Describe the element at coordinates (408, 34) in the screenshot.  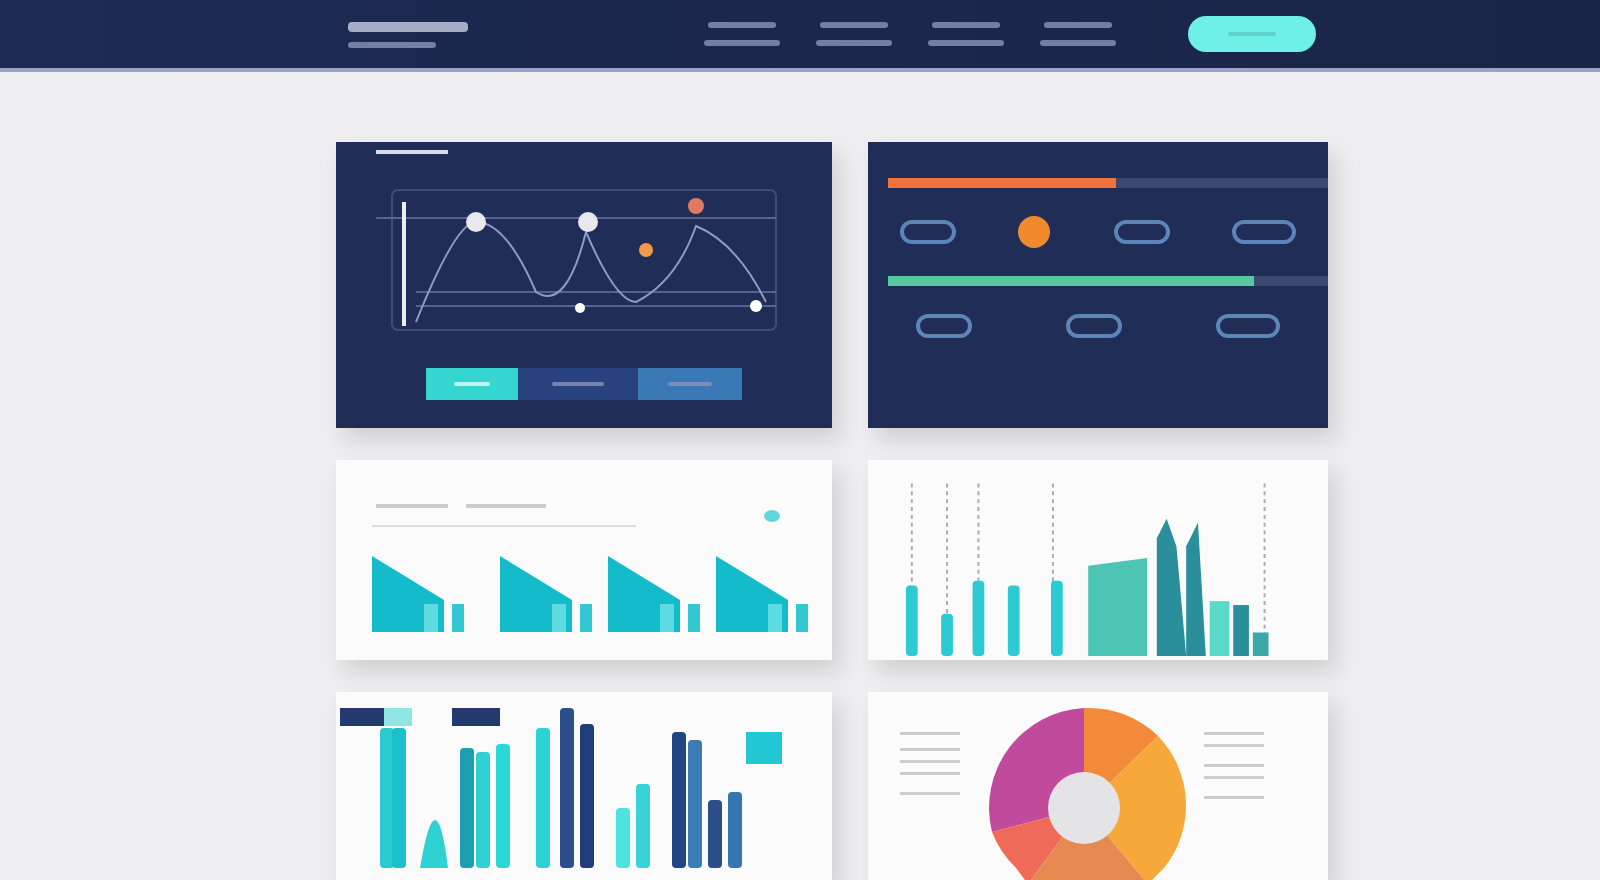
I see `logo` at that location.